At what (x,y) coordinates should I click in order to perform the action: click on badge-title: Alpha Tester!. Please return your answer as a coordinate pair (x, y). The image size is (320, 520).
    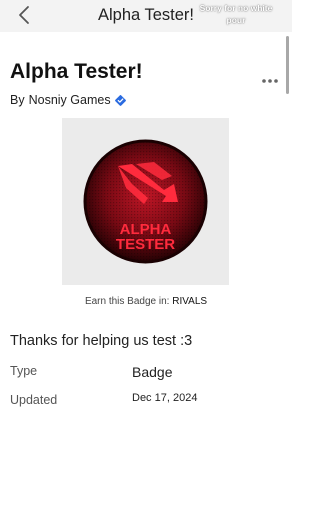
    Looking at the image, I should click on (76, 71).